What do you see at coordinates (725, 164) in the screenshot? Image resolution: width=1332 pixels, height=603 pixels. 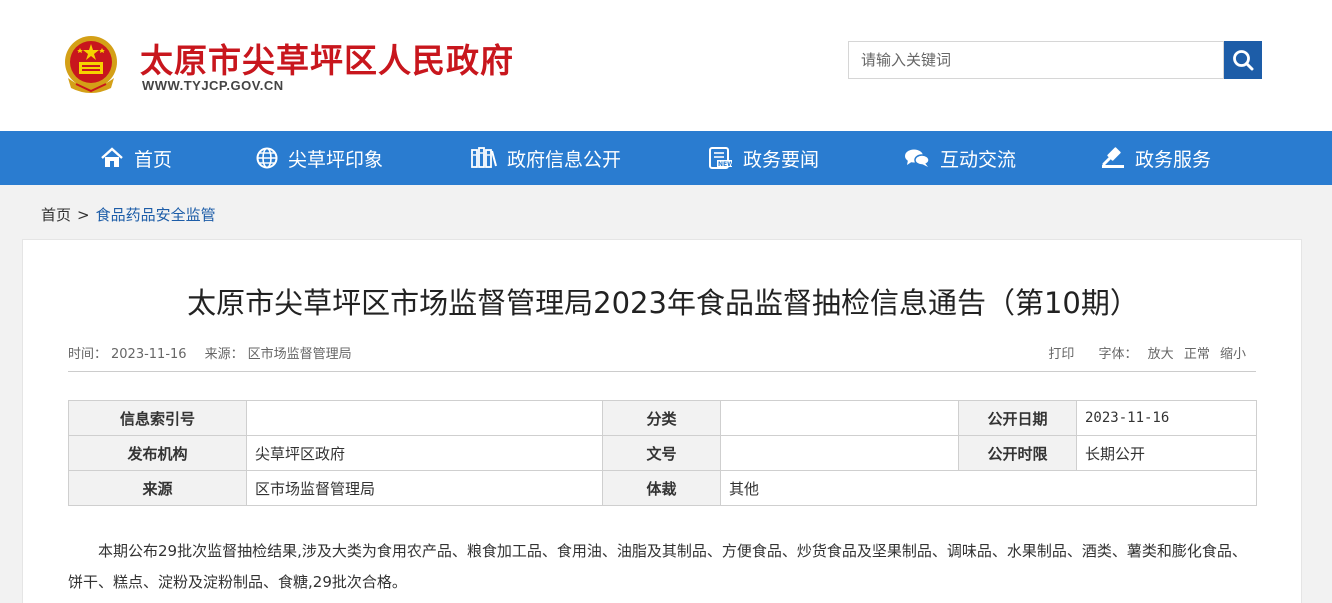 I see `svg-text: NEW` at bounding box center [725, 164].